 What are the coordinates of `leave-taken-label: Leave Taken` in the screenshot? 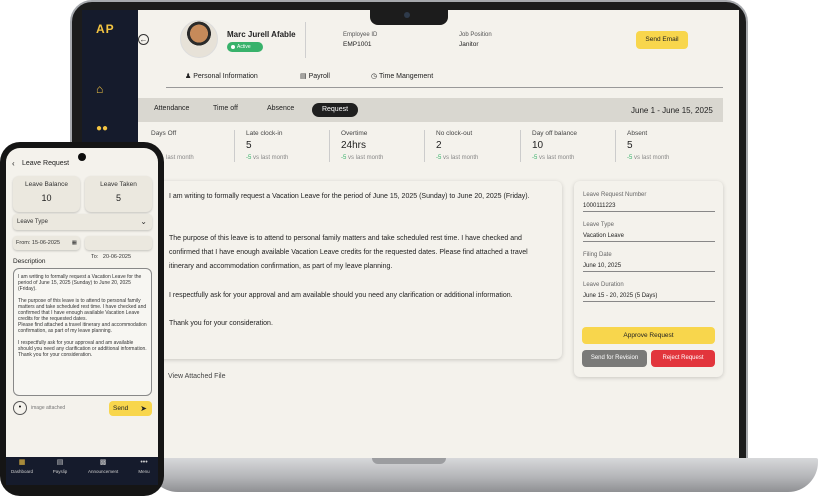 It's located at (118, 184).